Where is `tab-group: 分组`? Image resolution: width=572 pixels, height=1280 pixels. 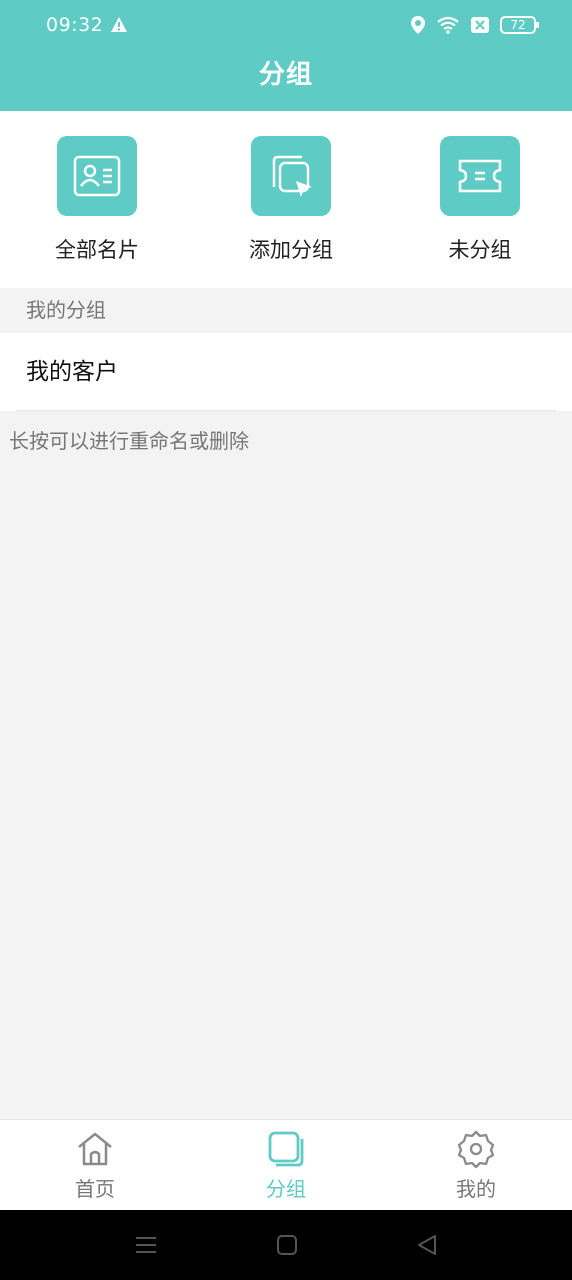
tab-group: 分组 is located at coordinates (286, 1165).